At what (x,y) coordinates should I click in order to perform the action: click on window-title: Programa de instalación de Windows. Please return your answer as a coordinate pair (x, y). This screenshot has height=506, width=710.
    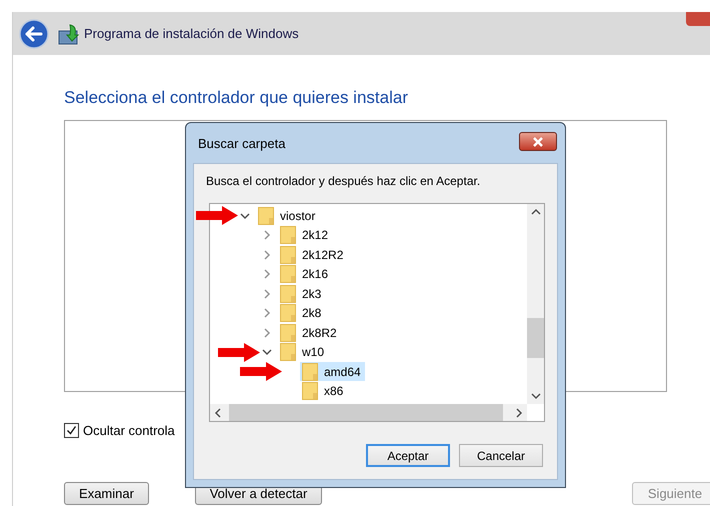
    Looking at the image, I should click on (191, 33).